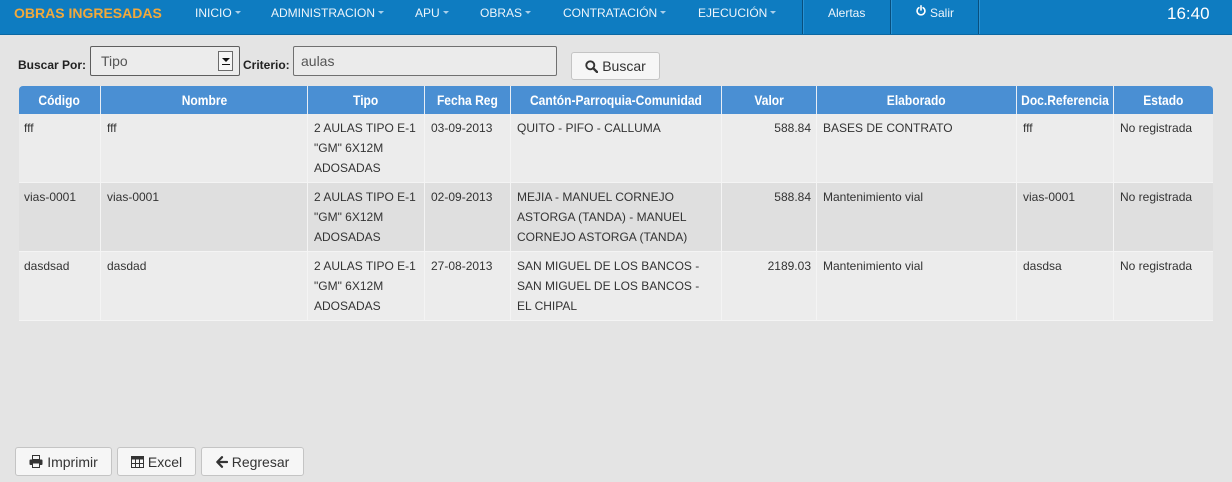 Image resolution: width=1232 pixels, height=482 pixels. Describe the element at coordinates (225, 61) in the screenshot. I see `chevron-down-icon` at that location.